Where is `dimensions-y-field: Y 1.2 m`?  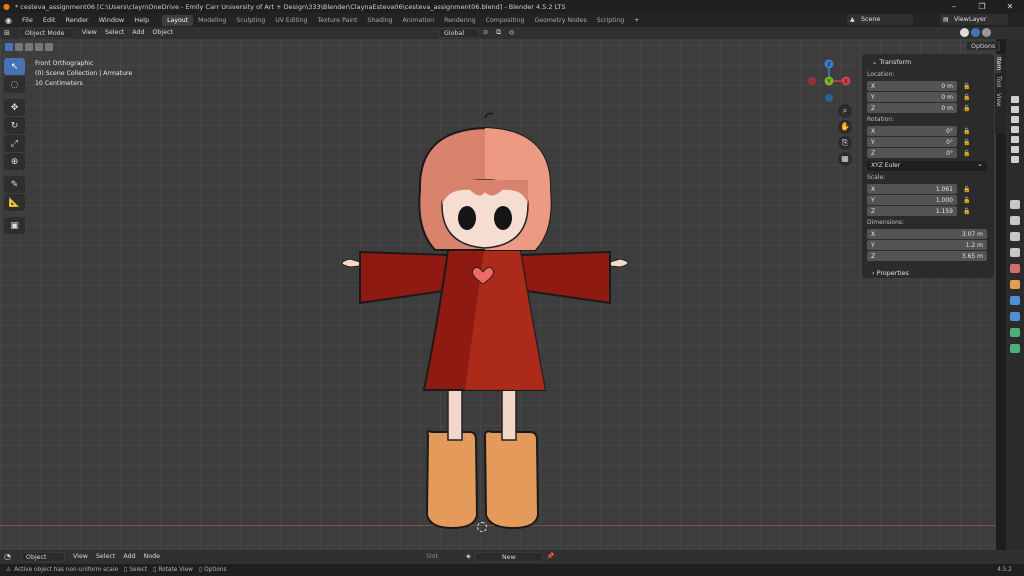
dimensions-y-field: Y 1.2 m is located at coordinates (927, 245).